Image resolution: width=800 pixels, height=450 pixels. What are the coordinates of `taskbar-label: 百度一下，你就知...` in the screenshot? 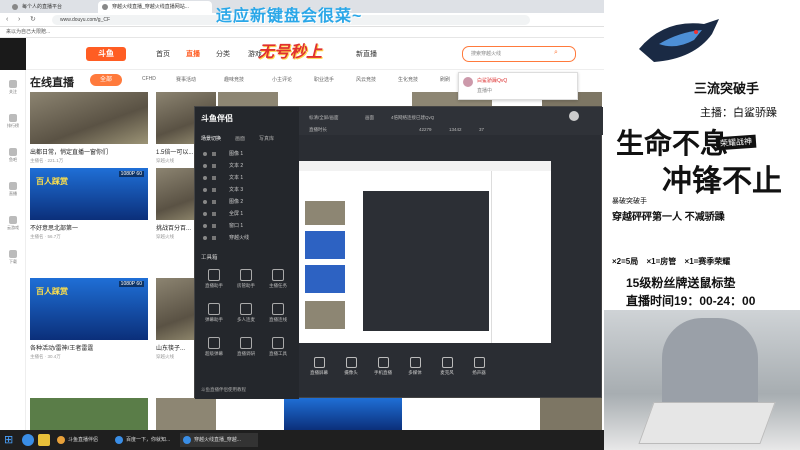 It's located at (148, 440).